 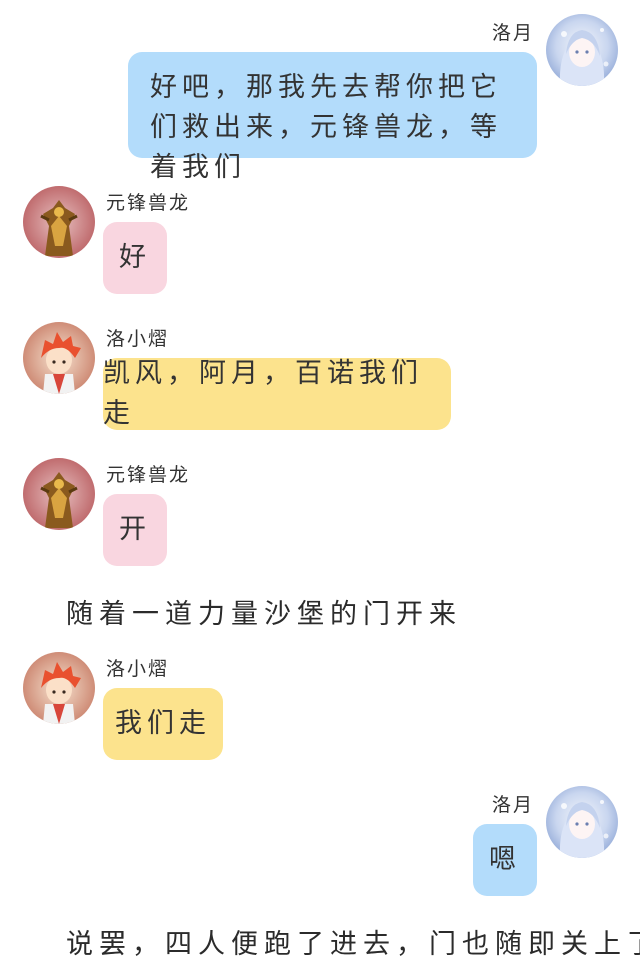 What do you see at coordinates (332, 117) in the screenshot?
I see `message-bubble: 好吧，那我先去帮你把它们救出来，元锋兽龙，等着我们` at bounding box center [332, 117].